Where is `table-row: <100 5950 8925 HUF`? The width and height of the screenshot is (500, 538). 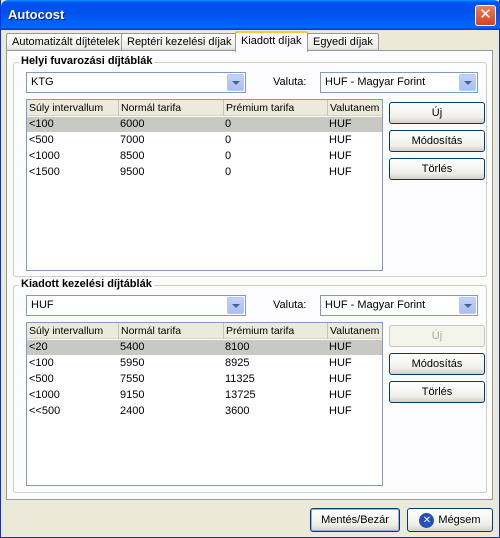 table-row: <100 5950 8925 HUF is located at coordinates (204, 363).